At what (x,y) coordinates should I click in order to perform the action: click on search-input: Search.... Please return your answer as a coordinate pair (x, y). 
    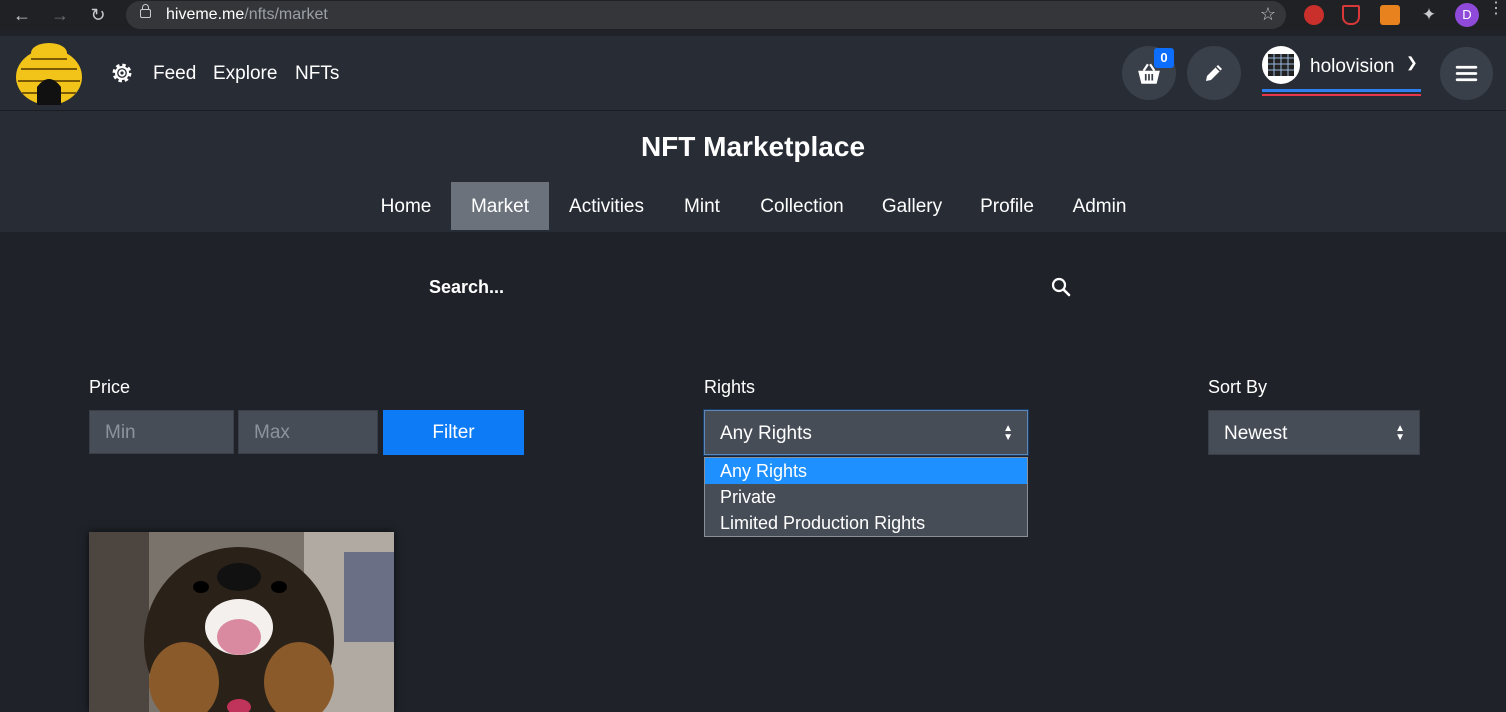
    Looking at the image, I should click on (466, 287).